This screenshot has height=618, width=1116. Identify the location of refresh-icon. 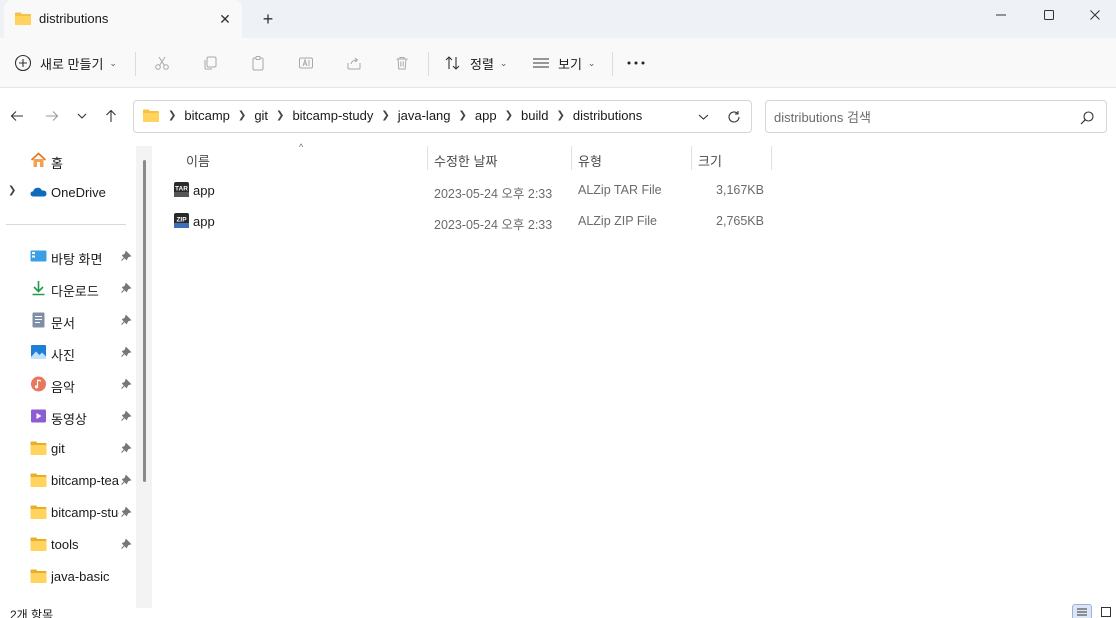
(734, 117).